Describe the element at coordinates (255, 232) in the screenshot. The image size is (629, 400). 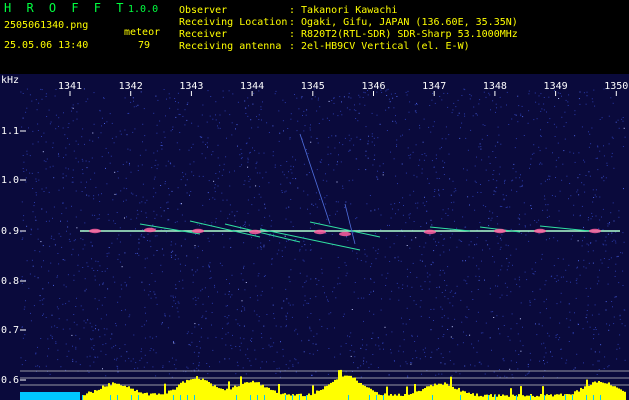
I see `echo-blip` at that location.